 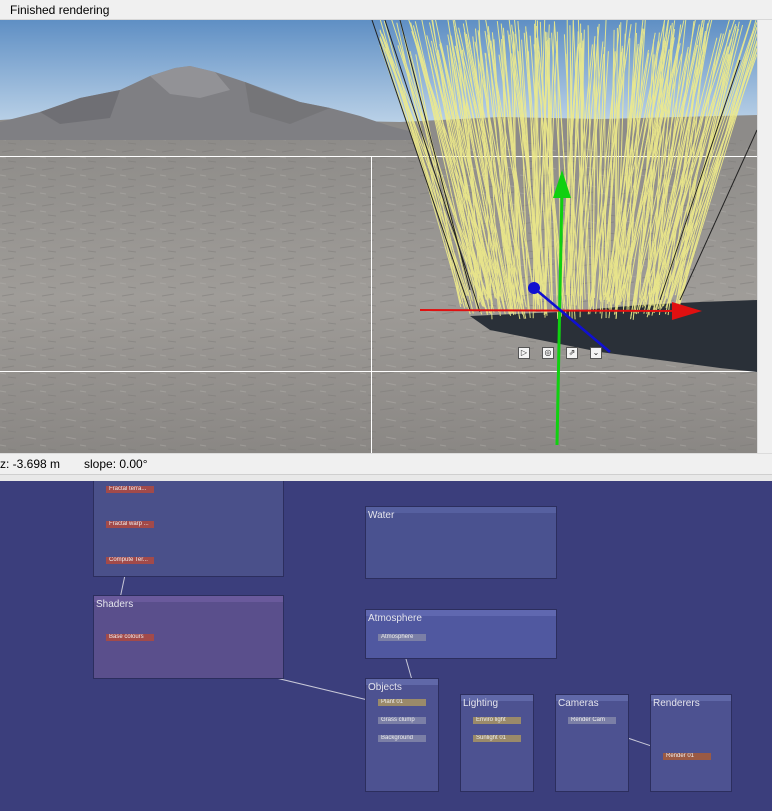 What do you see at coordinates (381, 515) in the screenshot?
I see `water-label: Water` at bounding box center [381, 515].